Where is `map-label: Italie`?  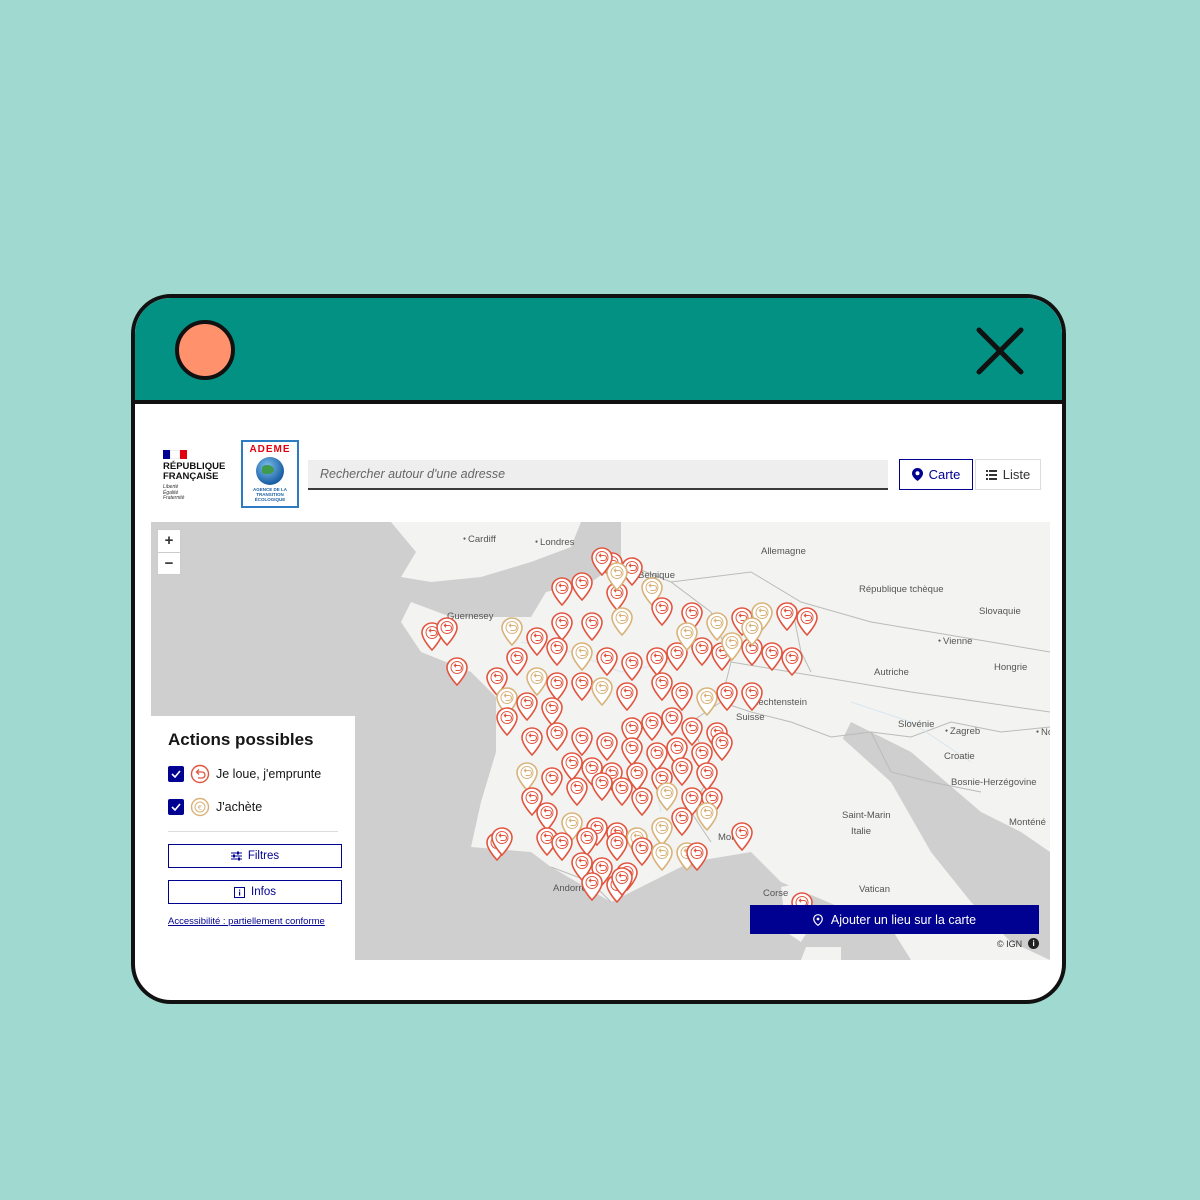
map-label: Italie is located at coordinates (861, 831).